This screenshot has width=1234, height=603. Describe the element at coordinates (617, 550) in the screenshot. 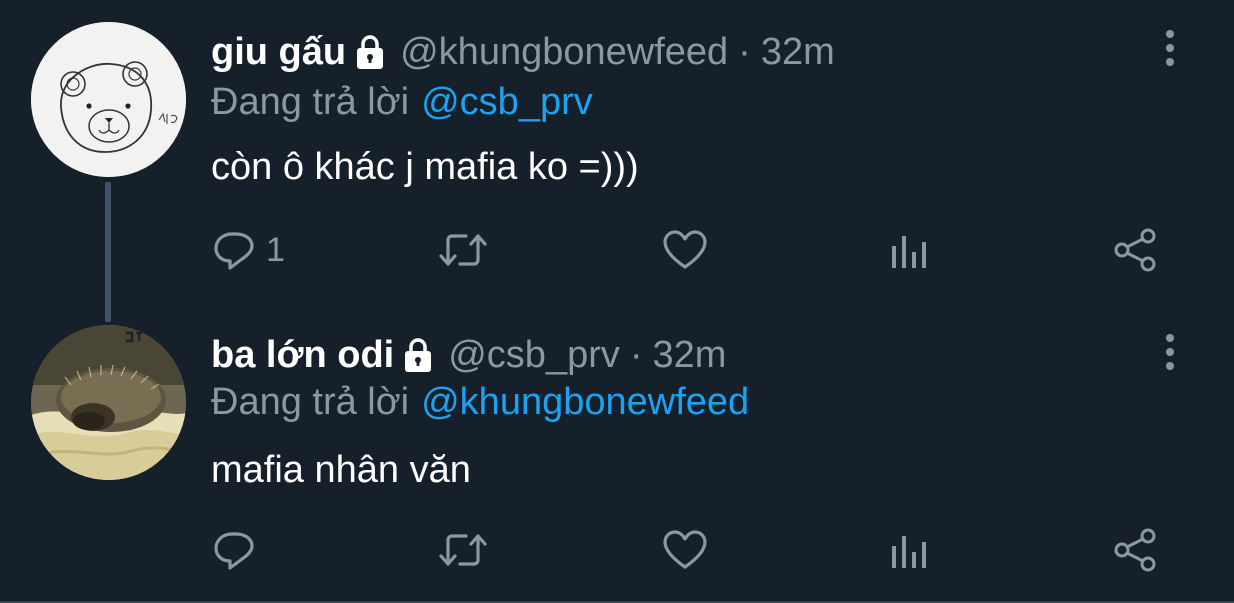

I see `tweet-actions` at that location.